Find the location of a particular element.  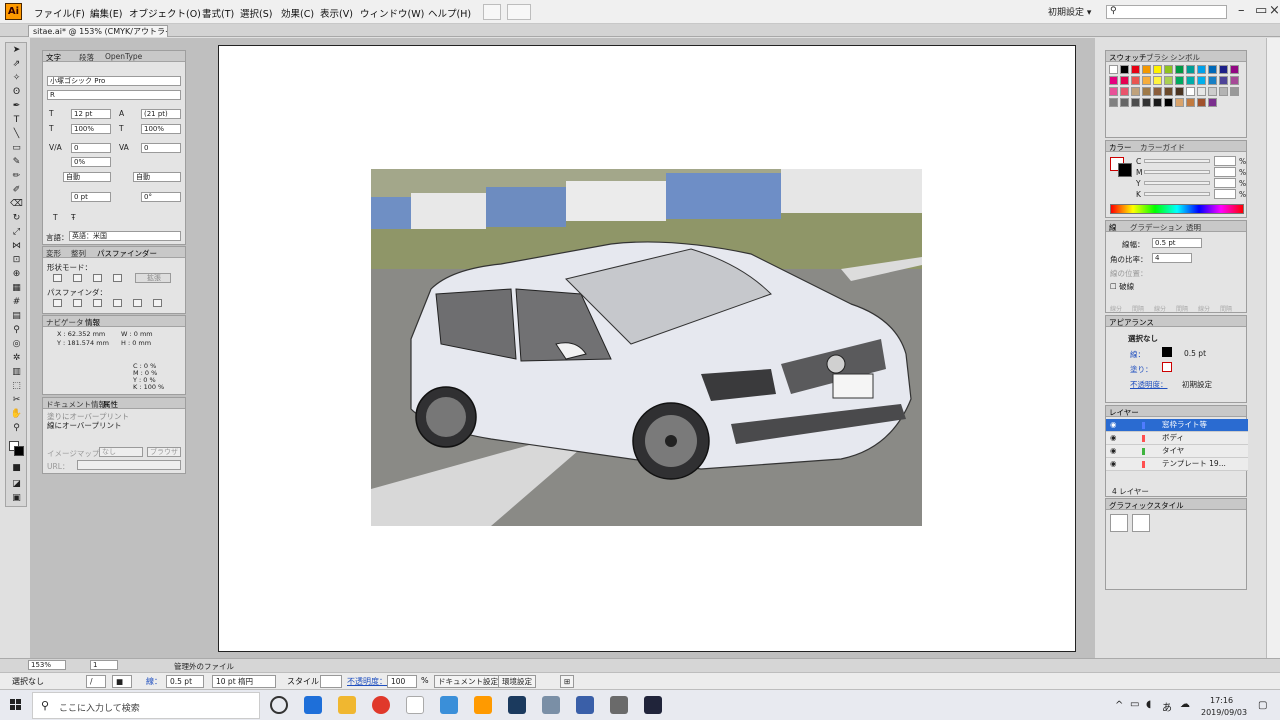

mail-icon is located at coordinates (449, 705).